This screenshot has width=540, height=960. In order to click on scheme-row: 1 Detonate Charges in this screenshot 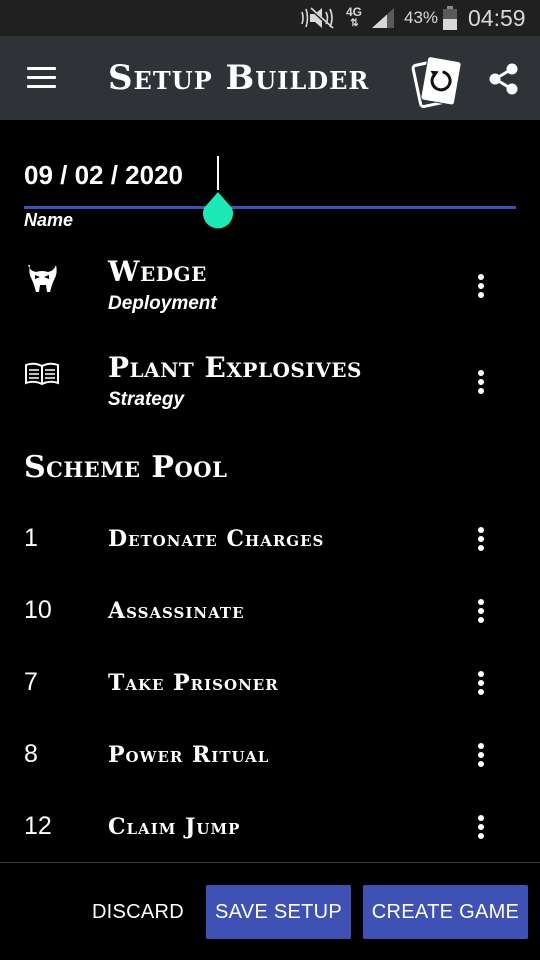, I will do `click(270, 540)`.